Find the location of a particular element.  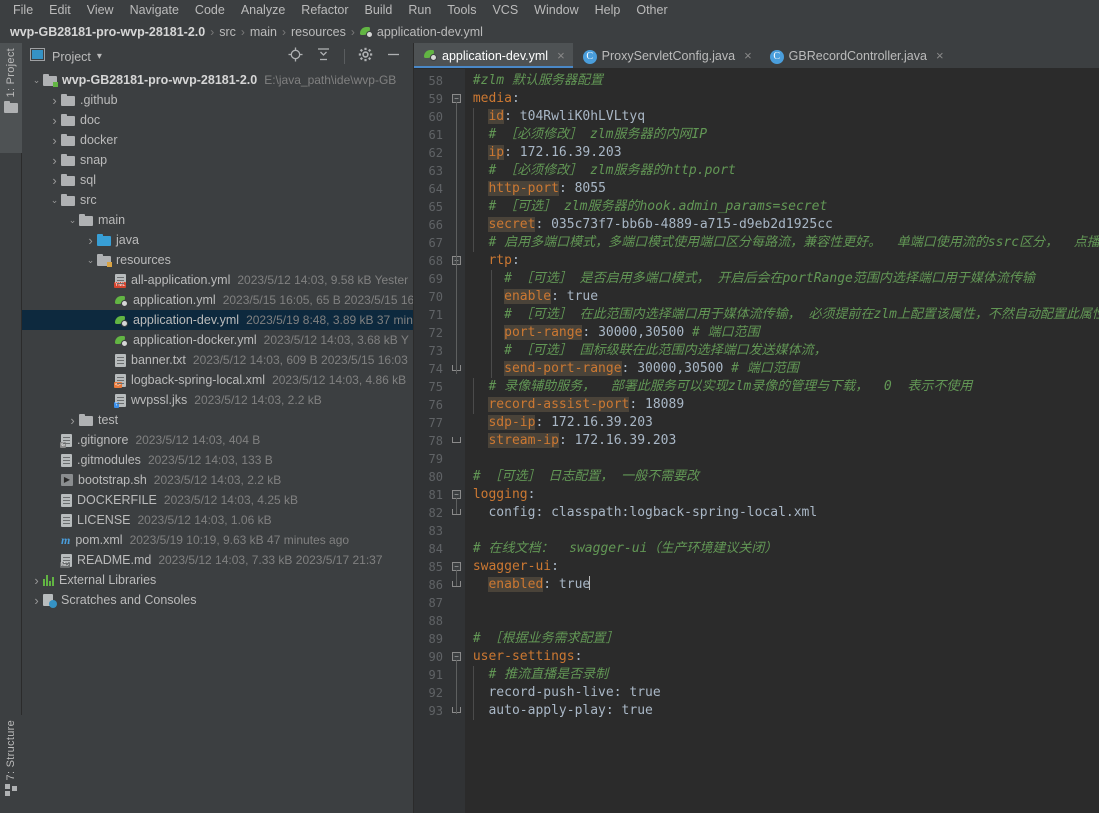

tree-row: › test is located at coordinates (217, 420).